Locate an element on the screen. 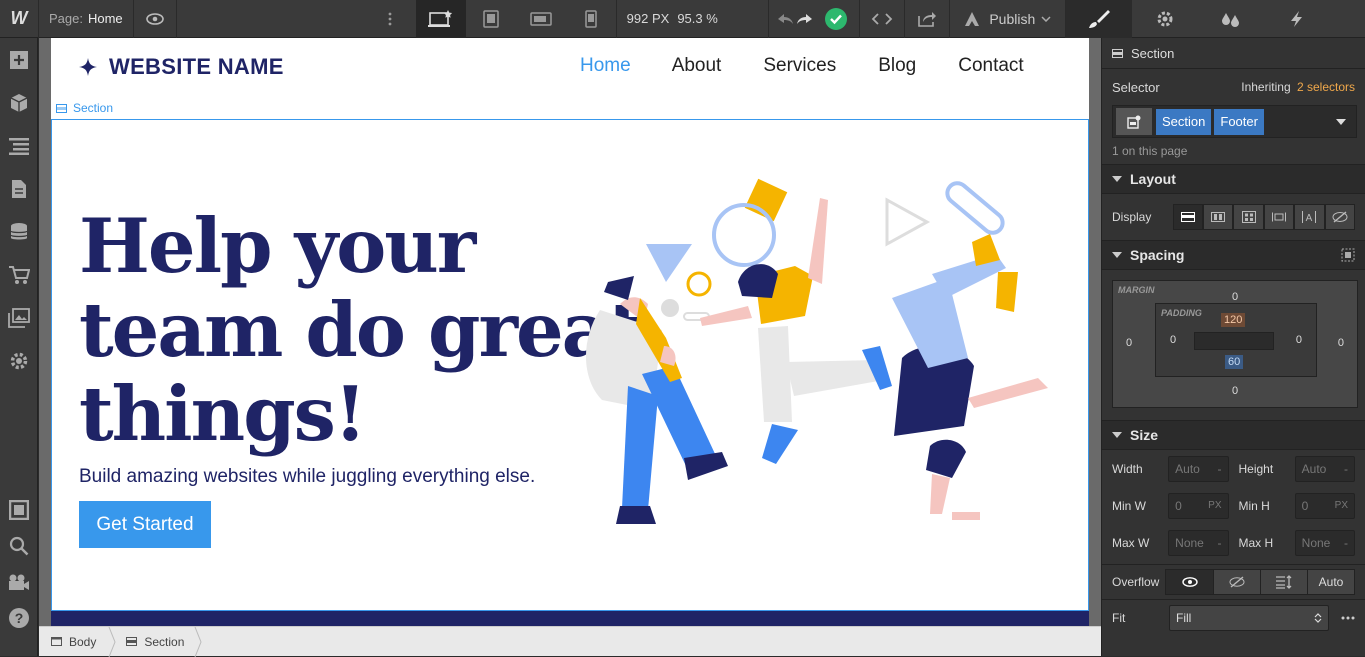 The width and height of the screenshot is (1365, 657). main-nav: Home About Services Blog Contact is located at coordinates (802, 66).